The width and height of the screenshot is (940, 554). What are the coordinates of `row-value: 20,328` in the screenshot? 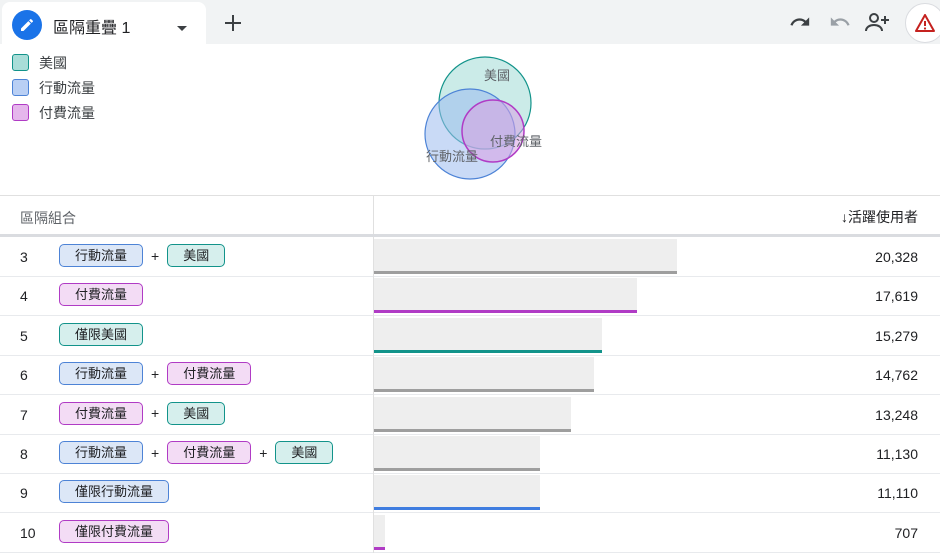 It's located at (896, 257).